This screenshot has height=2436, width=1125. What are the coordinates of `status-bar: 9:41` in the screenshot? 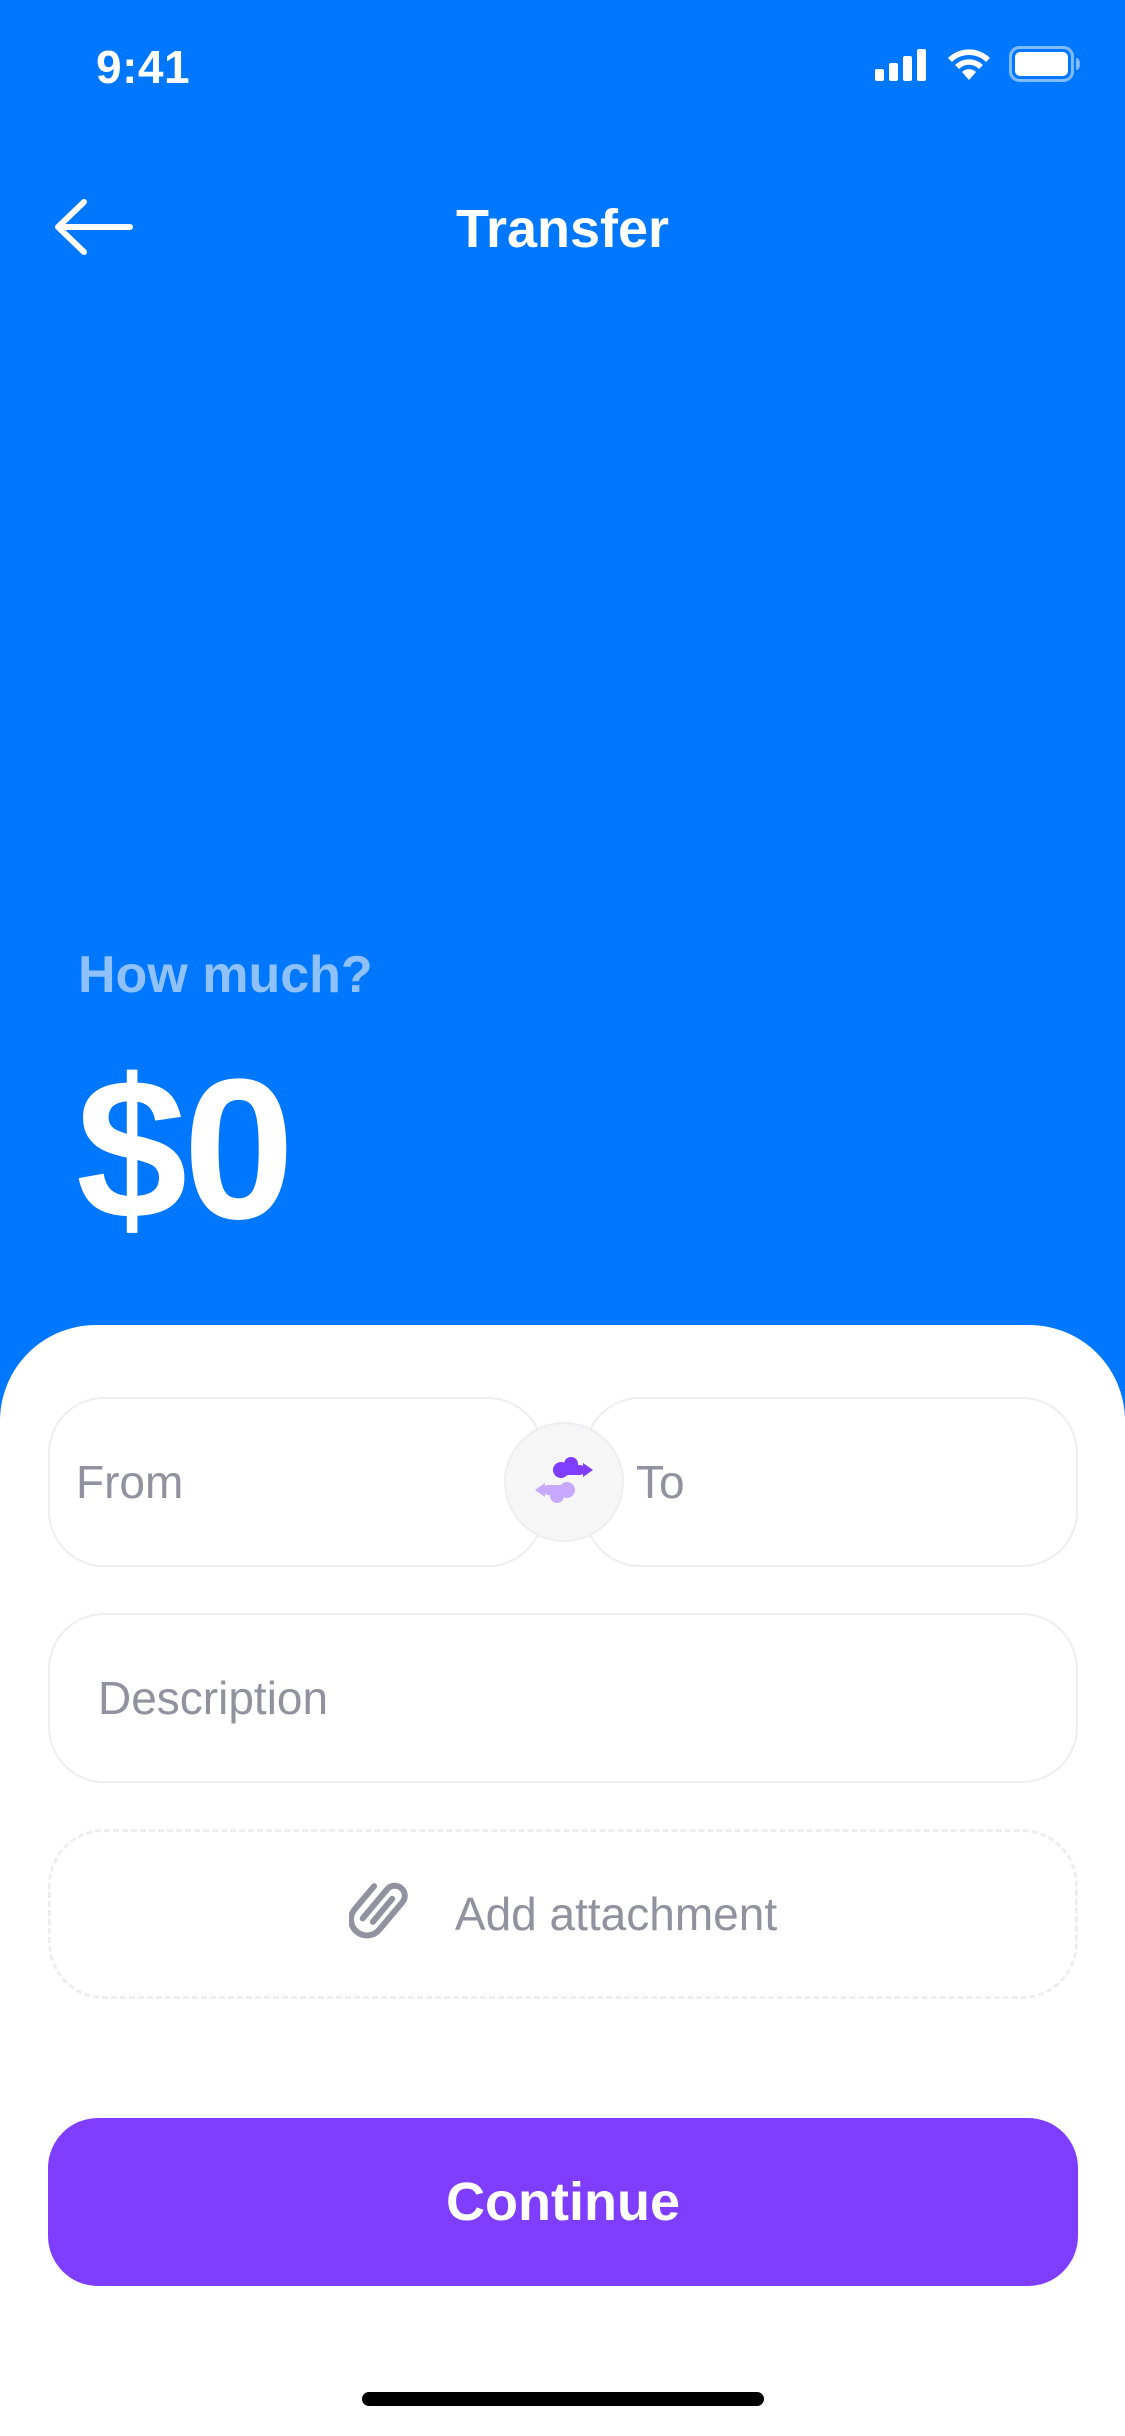 It's located at (562, 70).